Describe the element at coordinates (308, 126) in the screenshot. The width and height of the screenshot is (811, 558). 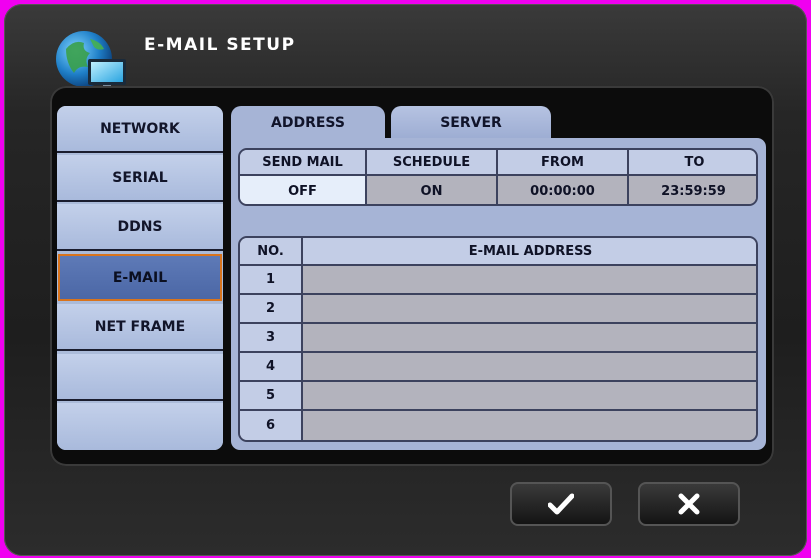
I see `tab-address: ADDRESS` at that location.